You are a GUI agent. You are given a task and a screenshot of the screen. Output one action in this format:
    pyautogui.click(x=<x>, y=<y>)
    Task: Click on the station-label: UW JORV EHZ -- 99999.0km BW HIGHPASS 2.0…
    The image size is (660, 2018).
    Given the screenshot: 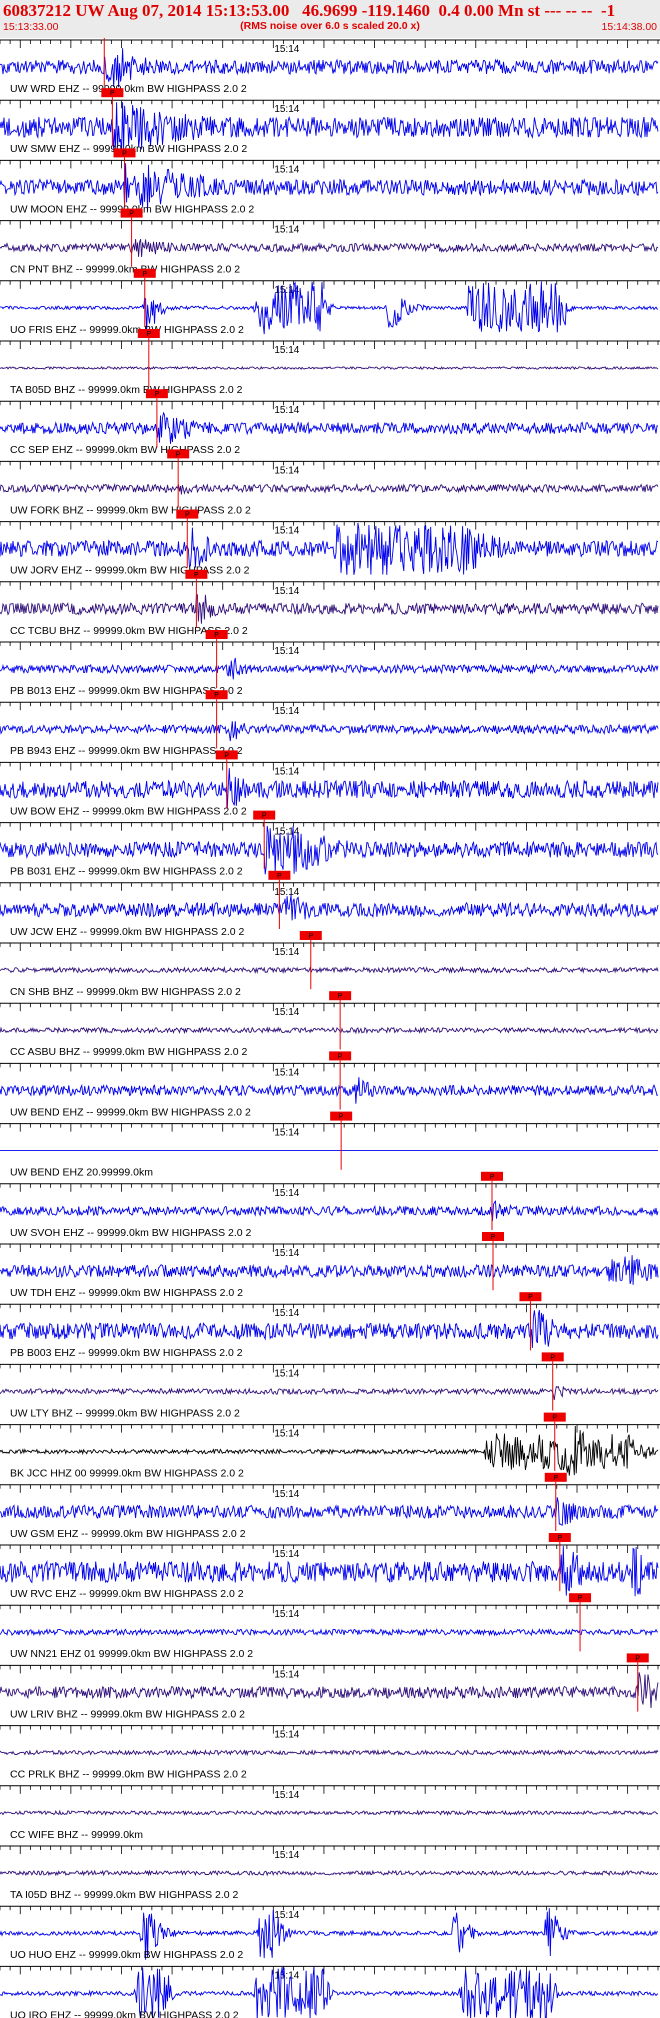 What is the action you would take?
    pyautogui.click(x=130, y=571)
    